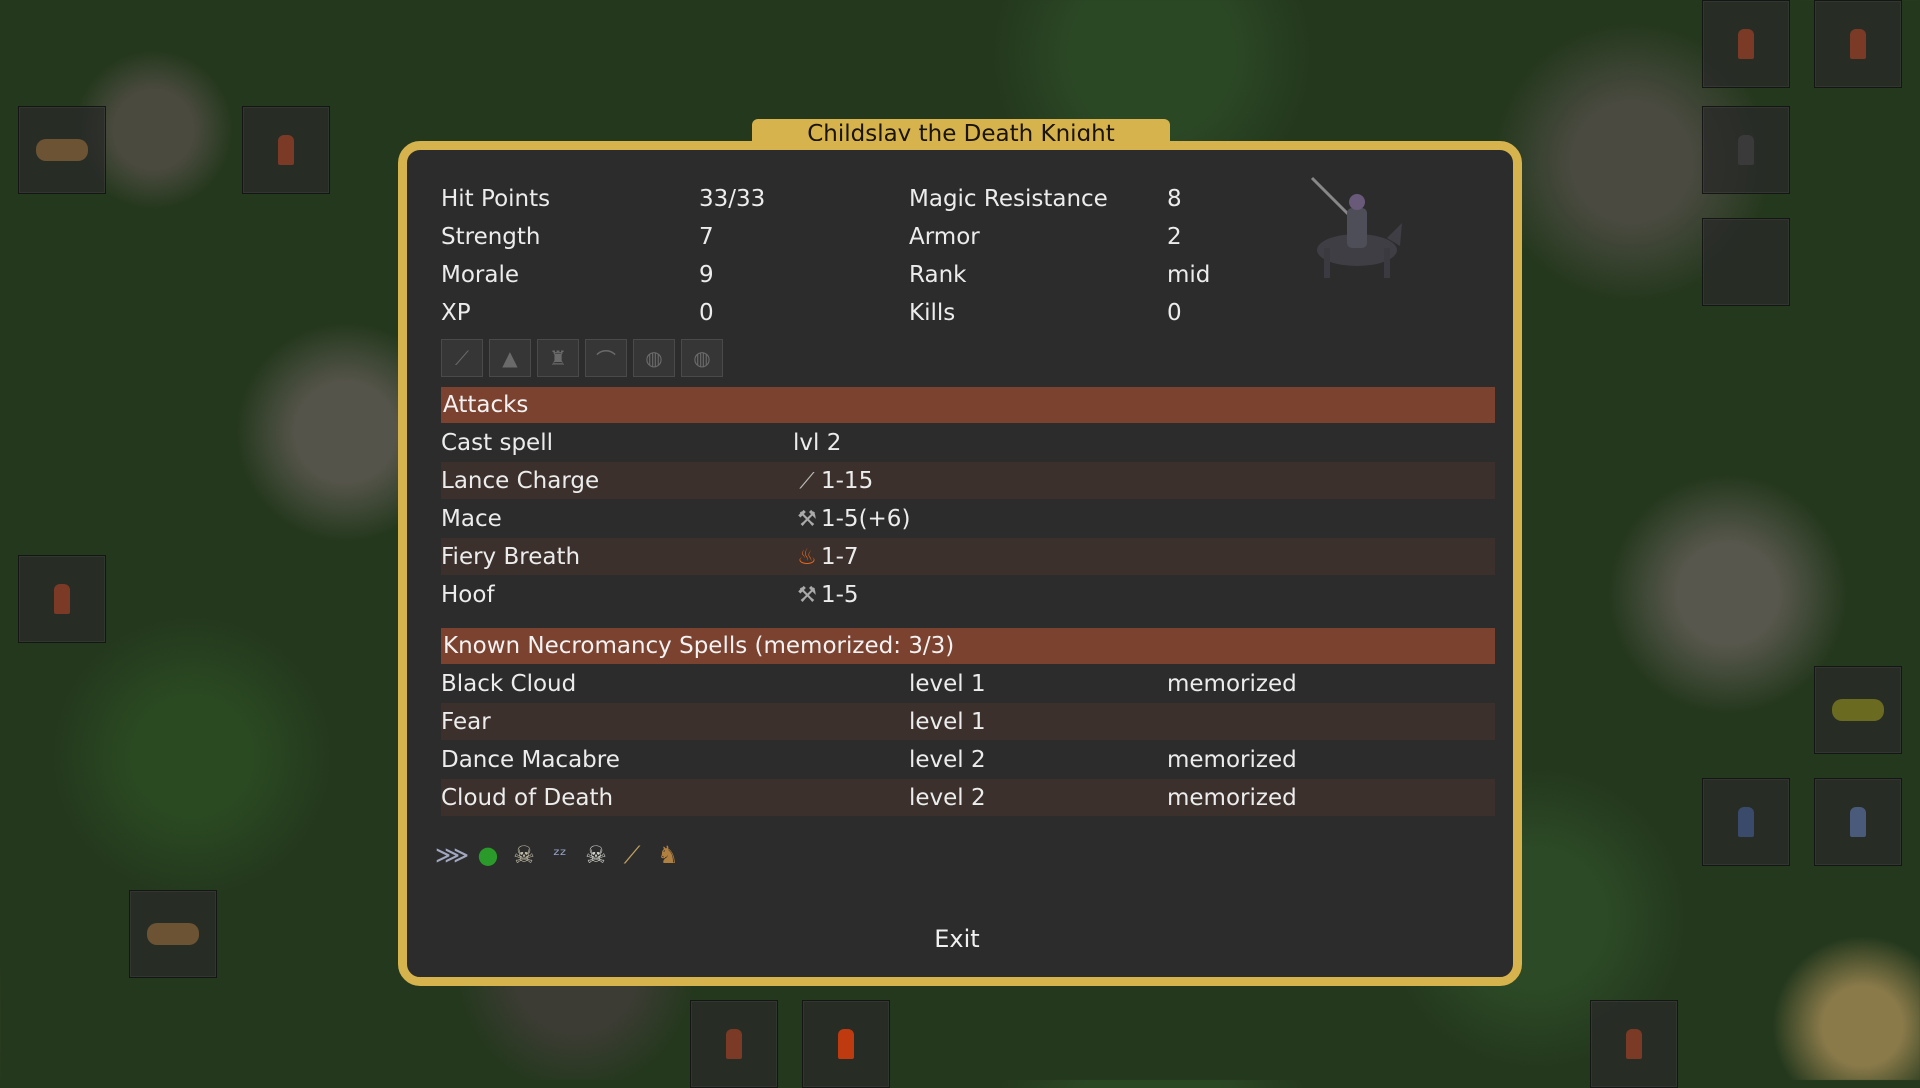  What do you see at coordinates (968, 480) in the screenshot?
I see `attack-row: Lance Charge ⟋ 1-15` at bounding box center [968, 480].